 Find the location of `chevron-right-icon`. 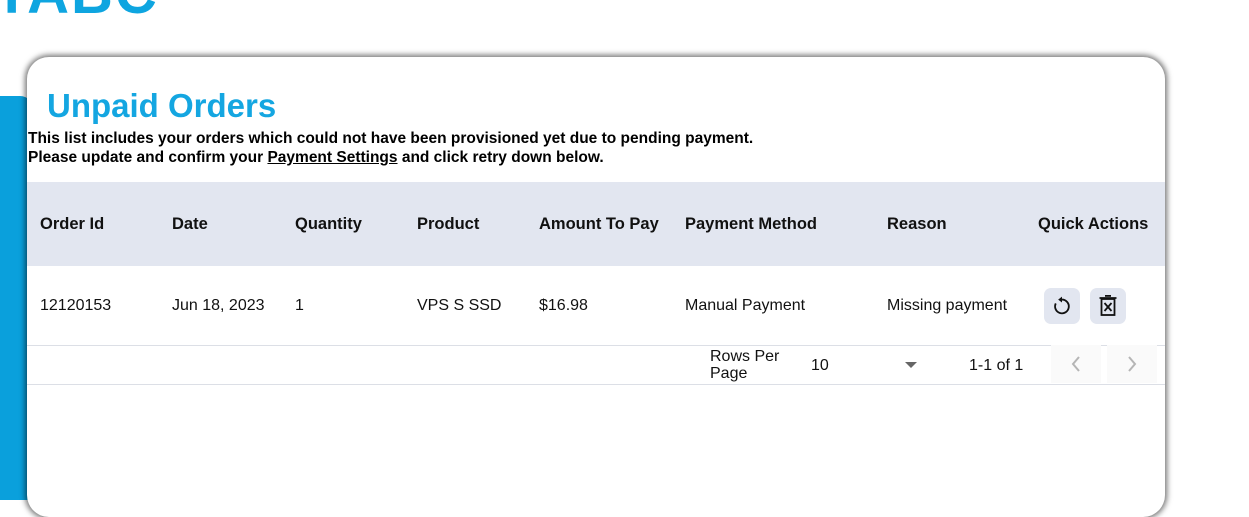

chevron-right-icon is located at coordinates (1132, 364).